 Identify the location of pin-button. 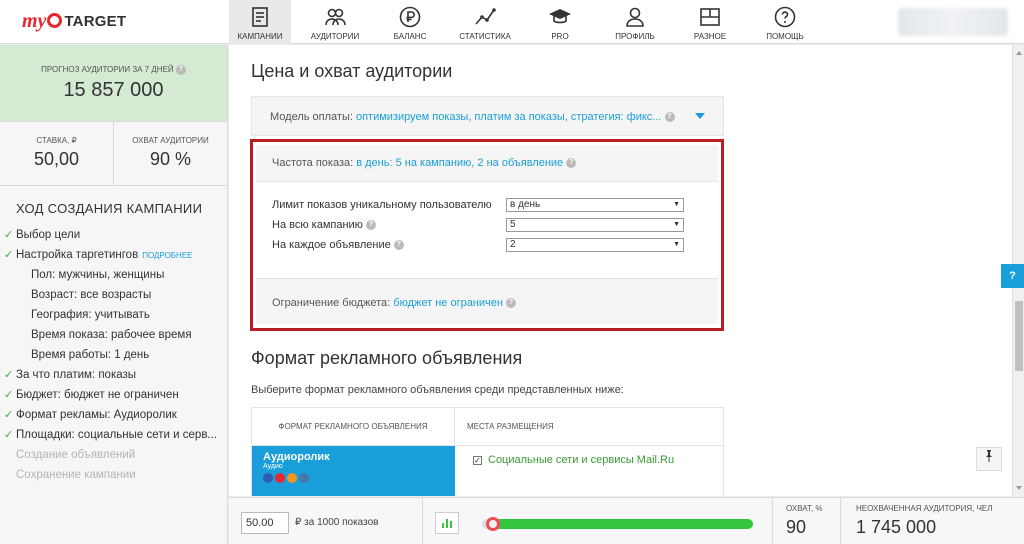
(989, 459).